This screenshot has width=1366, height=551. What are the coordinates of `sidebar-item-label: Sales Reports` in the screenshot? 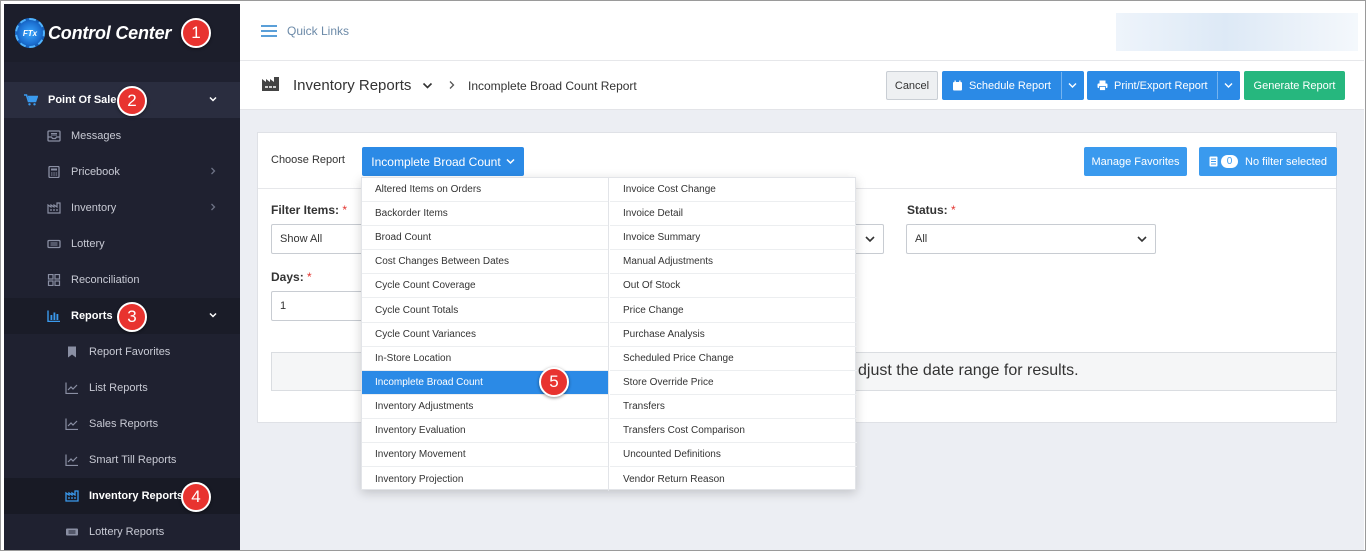 It's located at (124, 424).